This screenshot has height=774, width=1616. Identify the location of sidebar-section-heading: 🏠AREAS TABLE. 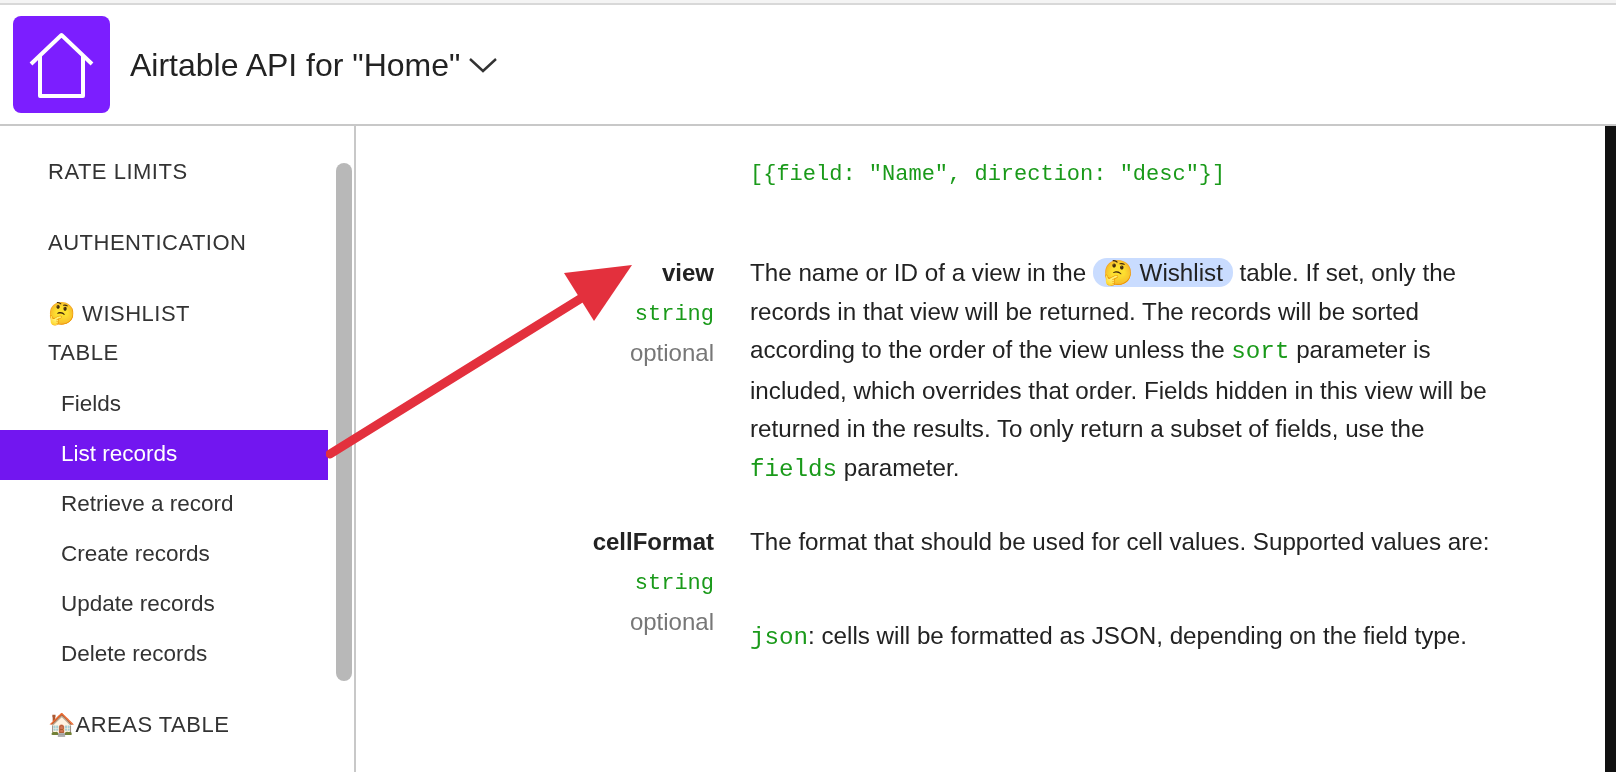
(129, 724).